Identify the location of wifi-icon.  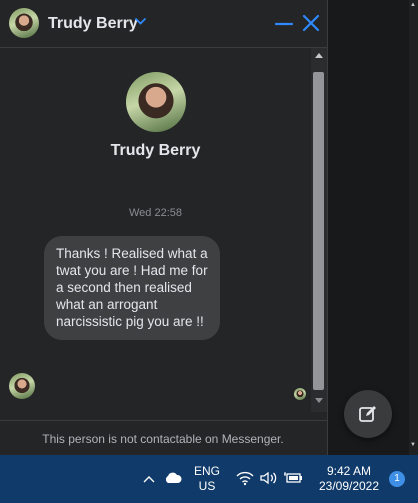
(245, 478).